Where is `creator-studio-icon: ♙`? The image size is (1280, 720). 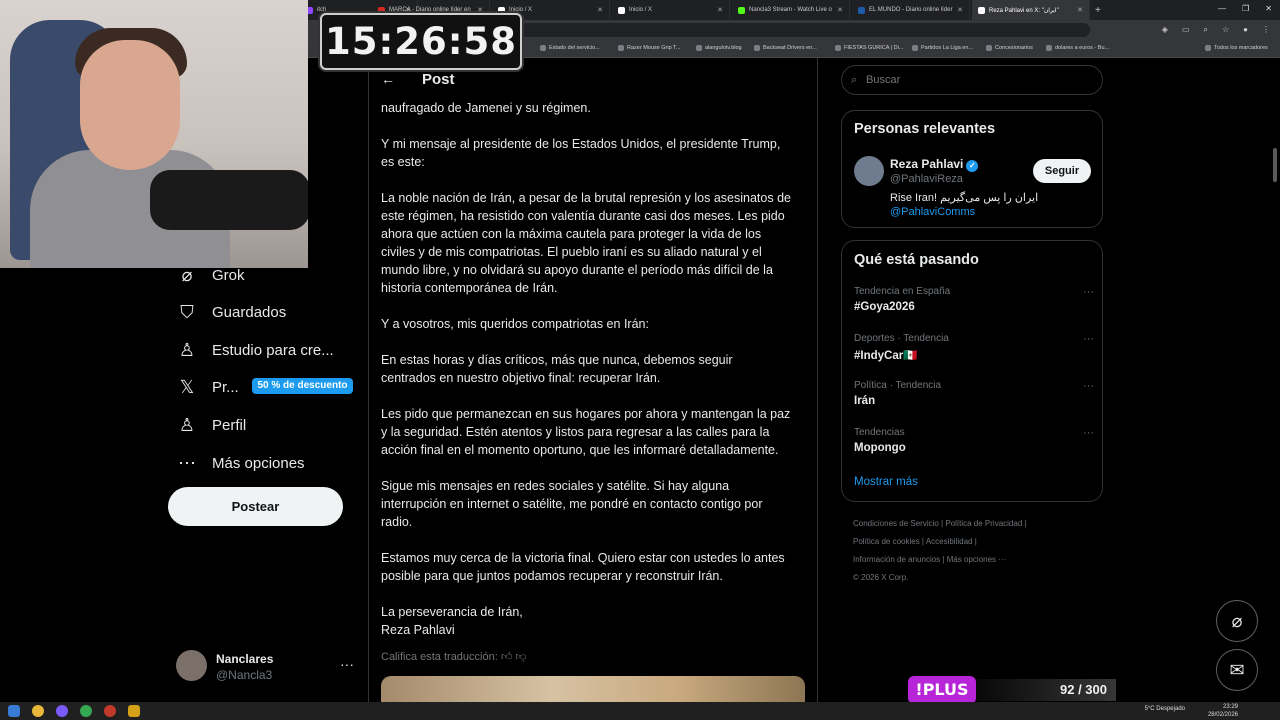 creator-studio-icon: ♙ is located at coordinates (187, 349).